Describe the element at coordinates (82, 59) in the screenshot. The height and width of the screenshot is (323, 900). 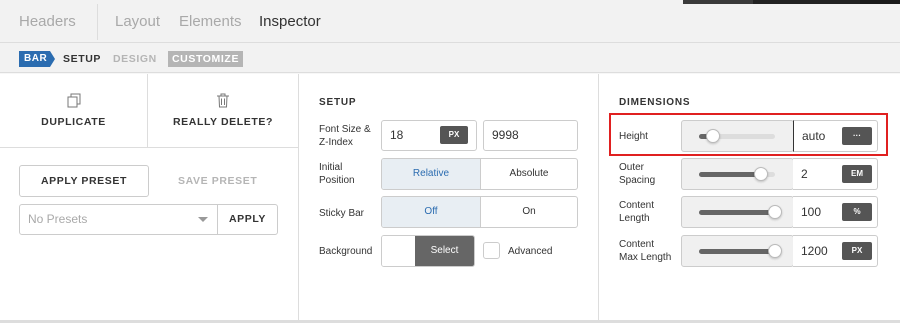
I see `subtab-setup: SETUP` at that location.